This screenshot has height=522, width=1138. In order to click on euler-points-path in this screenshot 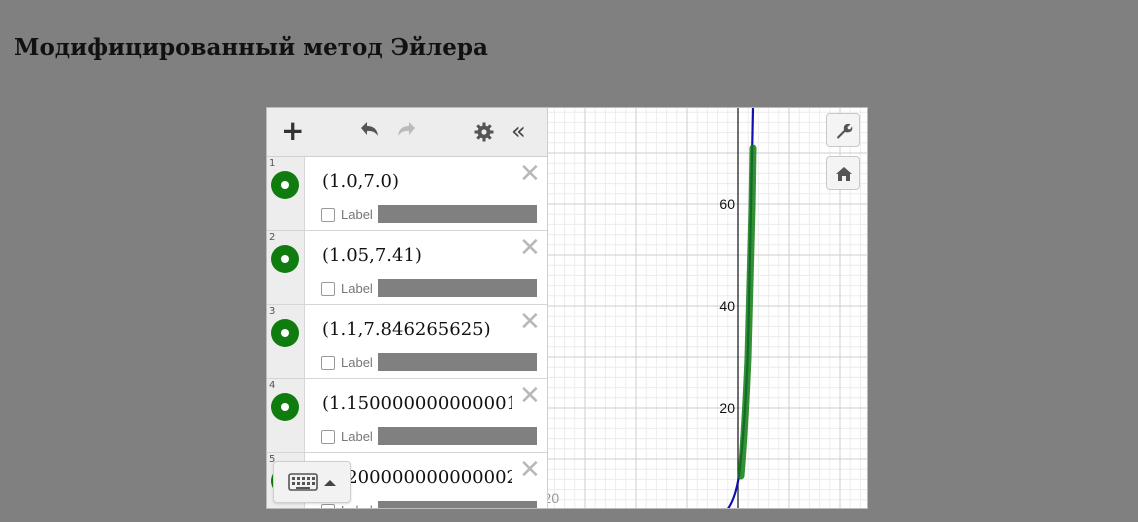, I will do `click(747, 312)`.